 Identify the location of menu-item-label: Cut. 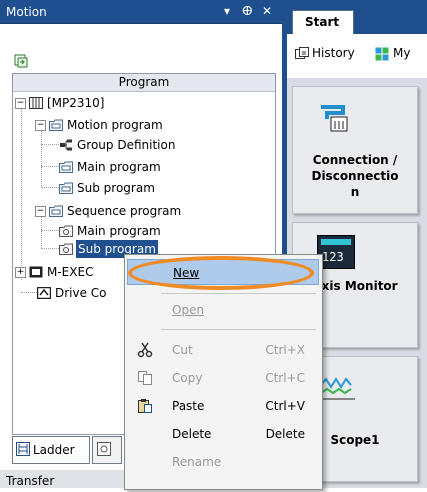
(182, 350).